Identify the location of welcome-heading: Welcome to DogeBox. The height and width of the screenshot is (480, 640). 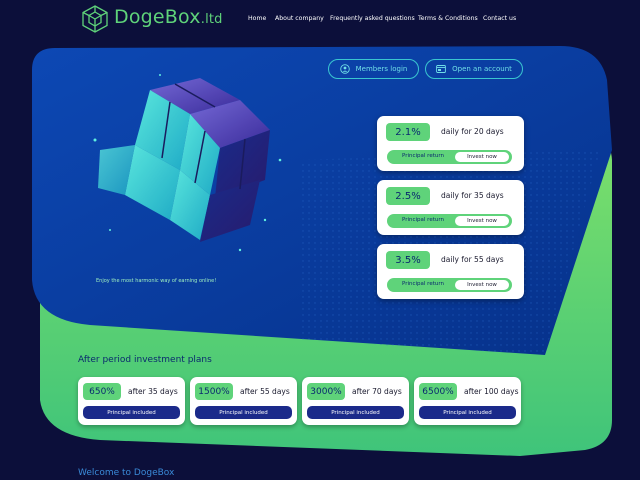
(126, 473).